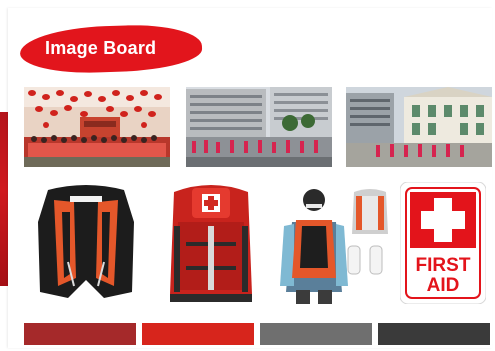 This screenshot has height=351, width=495. Describe the element at coordinates (211, 243) in the screenshot. I see `emergency-backpack-photo` at that location.